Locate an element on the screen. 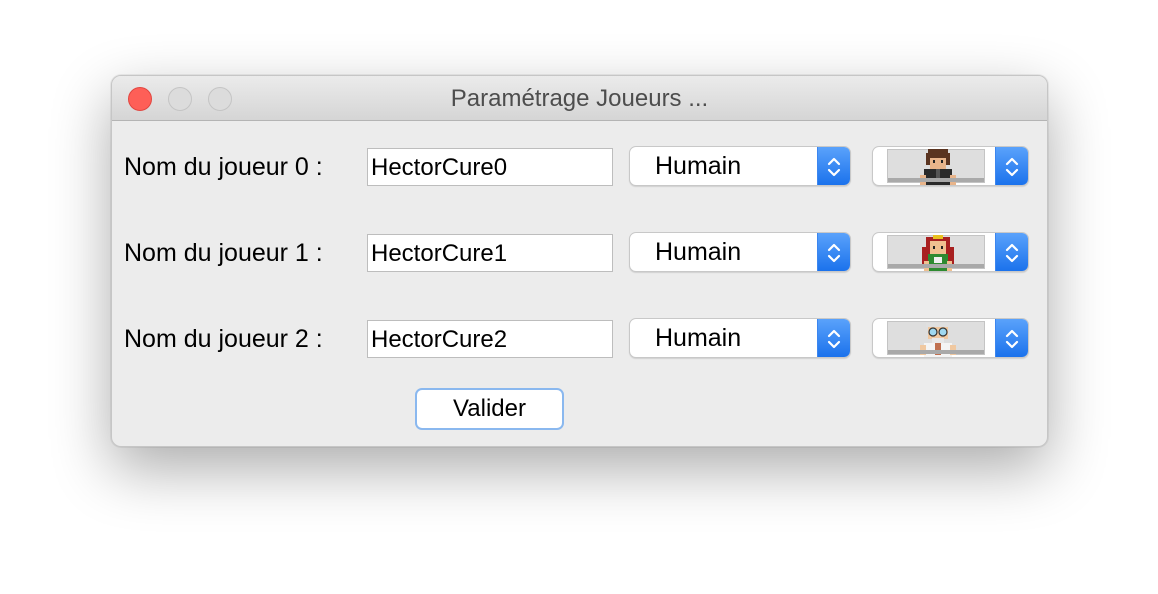 The image size is (1158, 594). player-type-select-1: Humain is located at coordinates (740, 252).